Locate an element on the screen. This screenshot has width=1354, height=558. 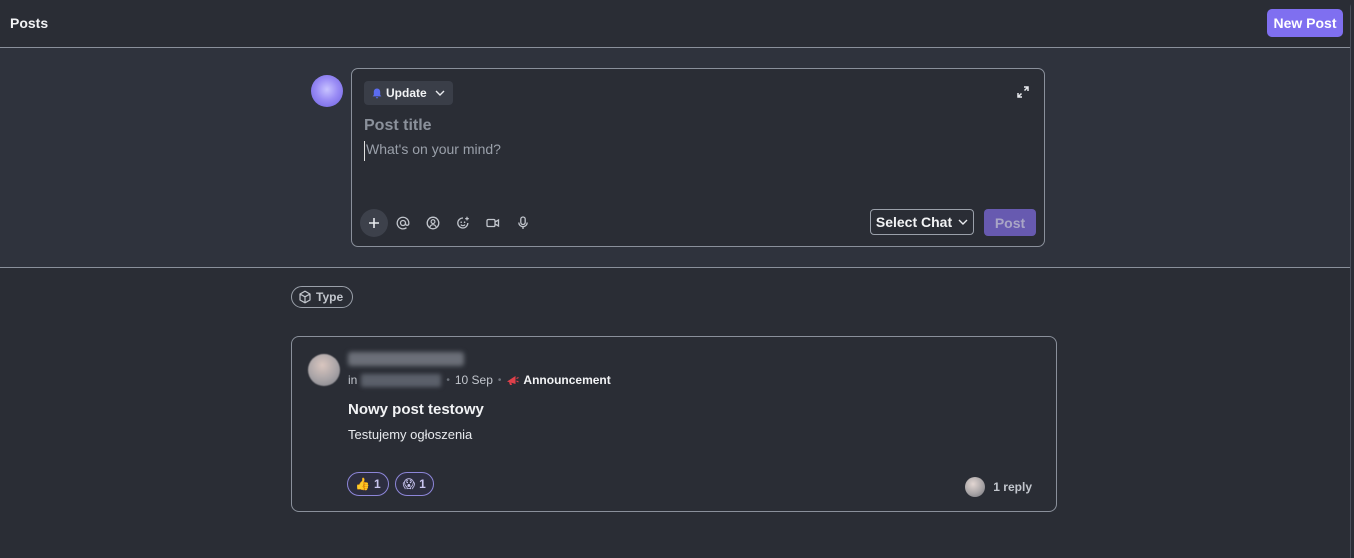
emoji-icon is located at coordinates (463, 222).